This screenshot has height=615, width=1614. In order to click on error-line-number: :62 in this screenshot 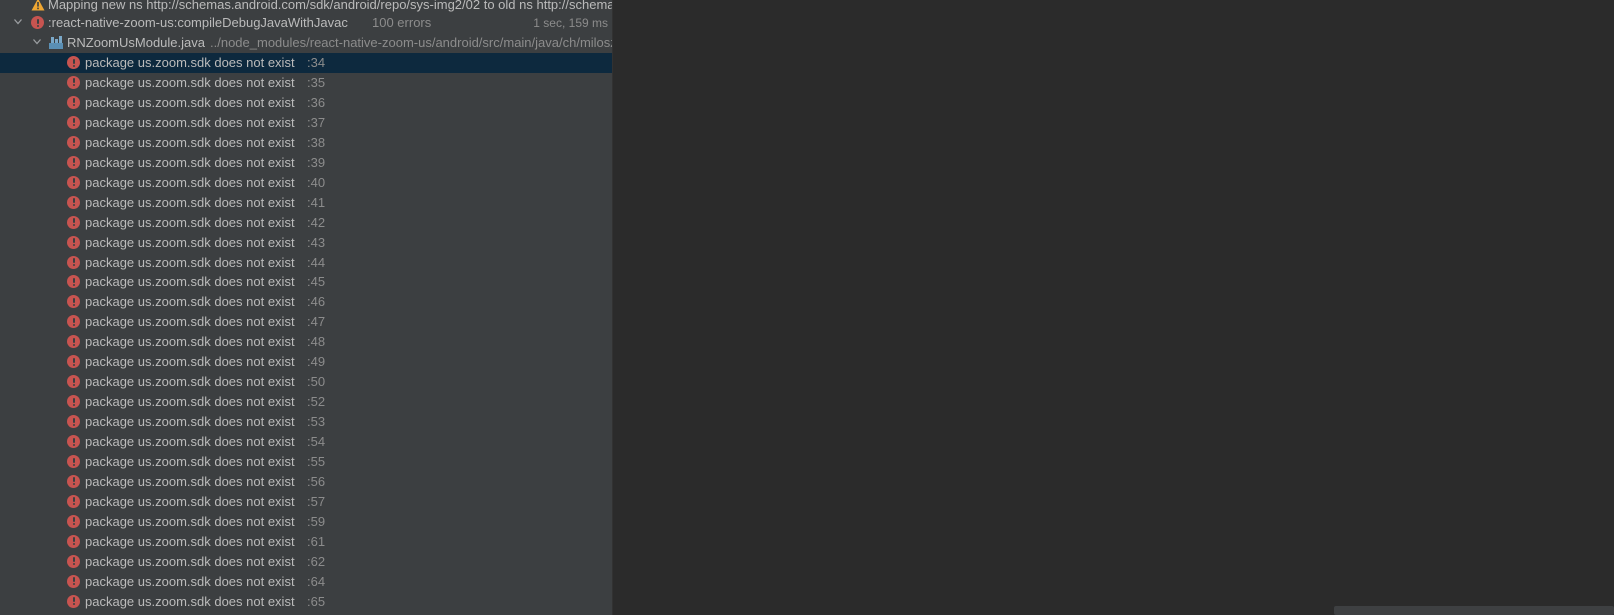, I will do `click(316, 561)`.